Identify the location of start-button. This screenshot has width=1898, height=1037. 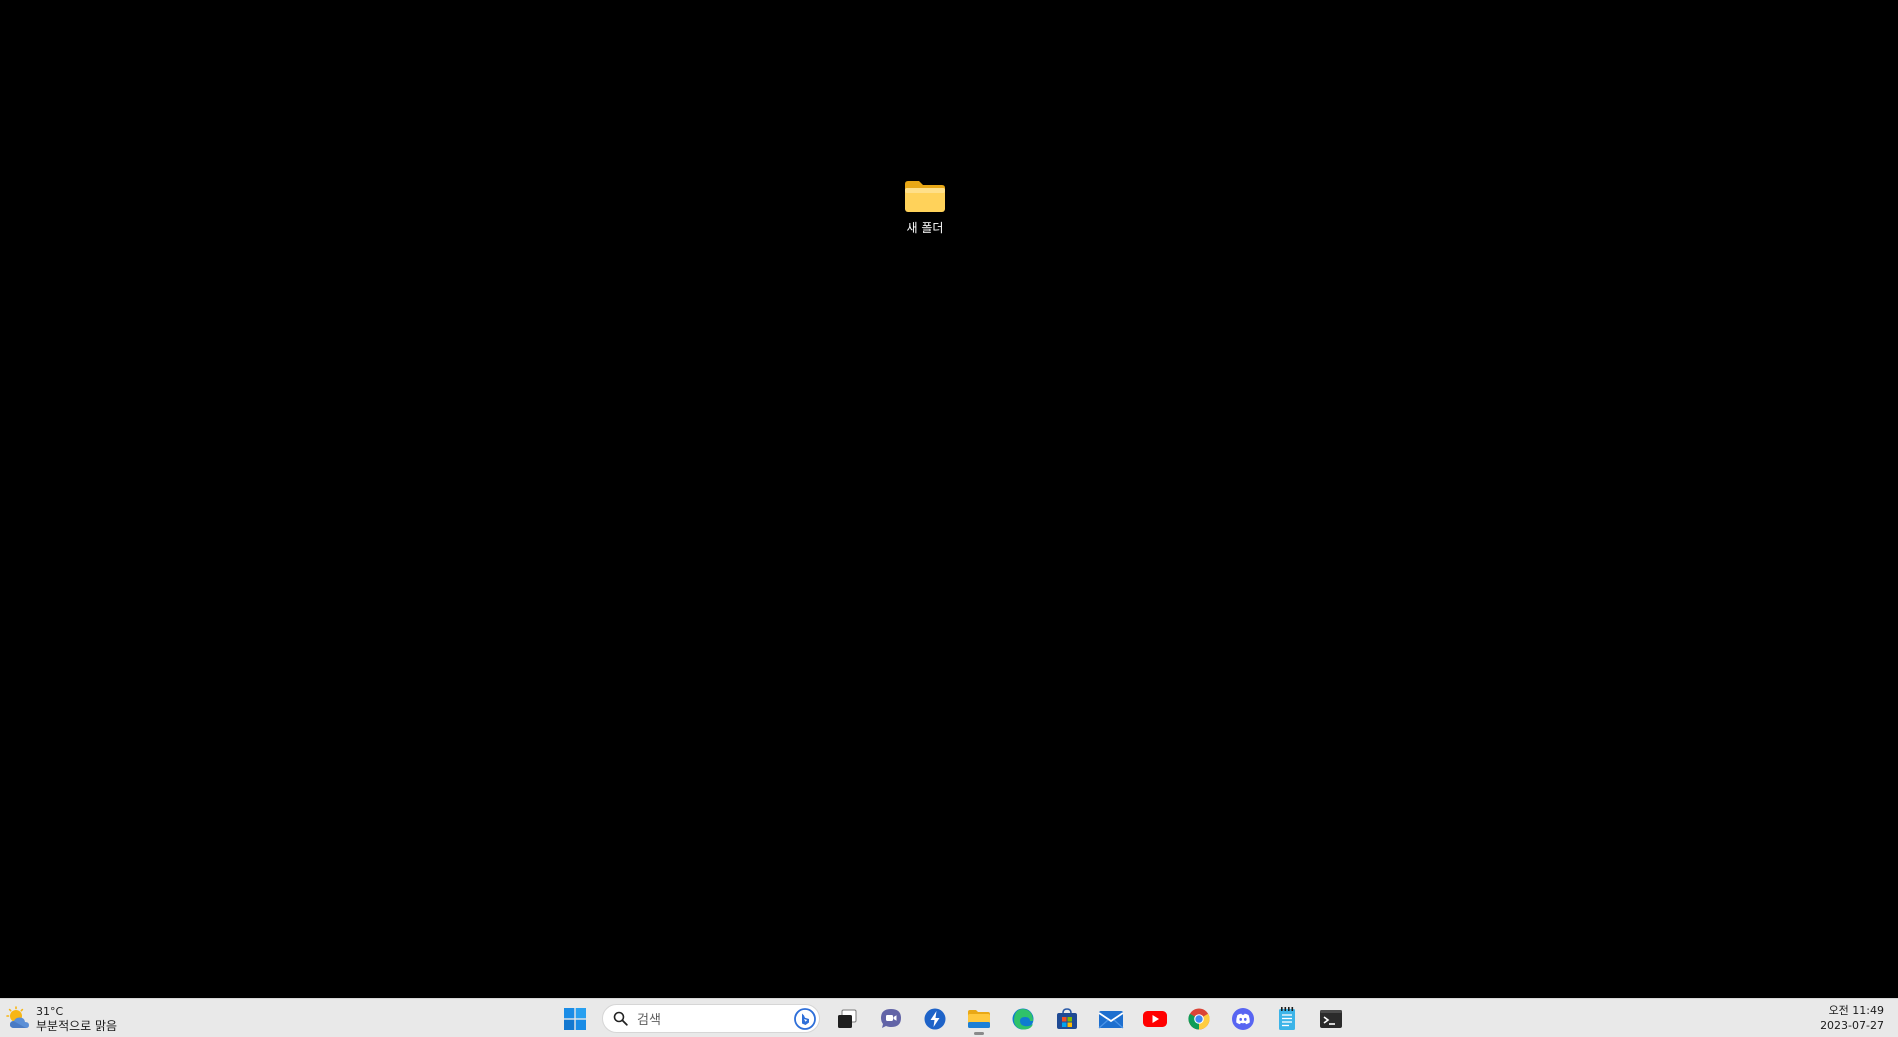
(575, 1018).